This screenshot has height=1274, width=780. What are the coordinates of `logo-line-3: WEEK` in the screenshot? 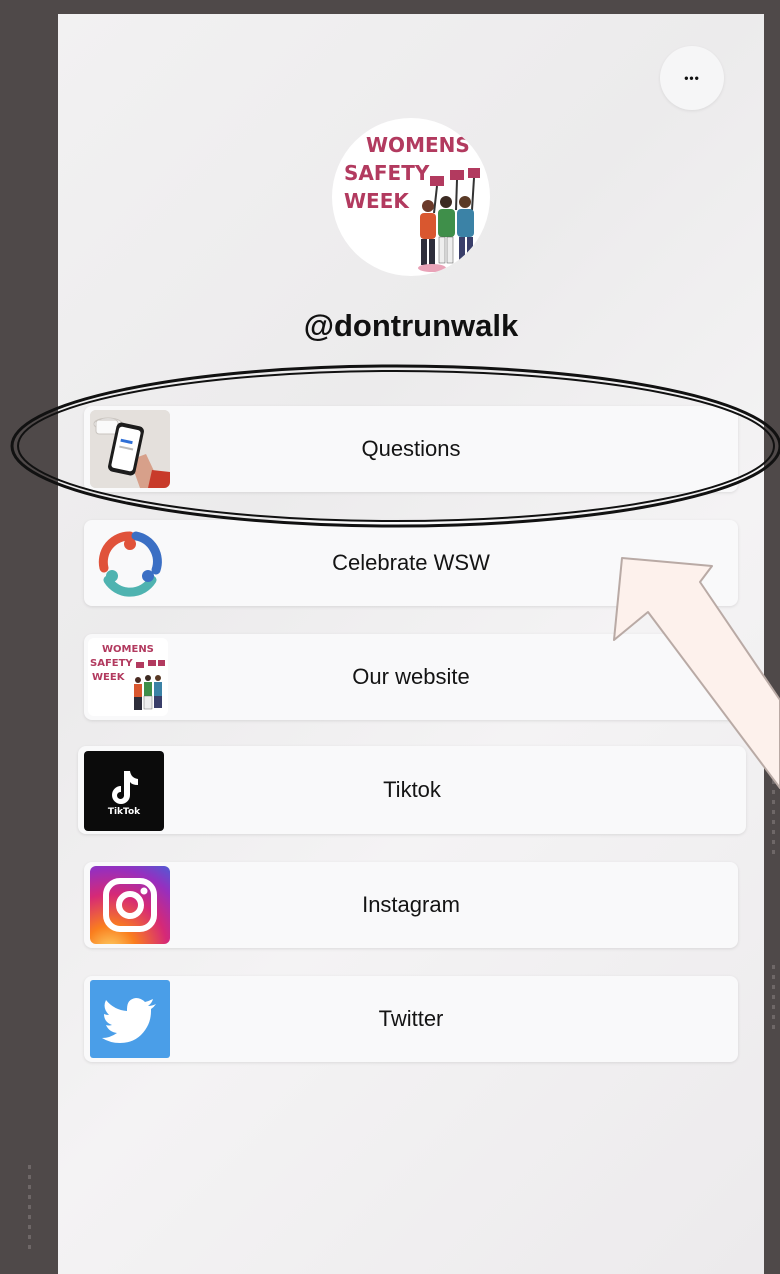 It's located at (377, 201).